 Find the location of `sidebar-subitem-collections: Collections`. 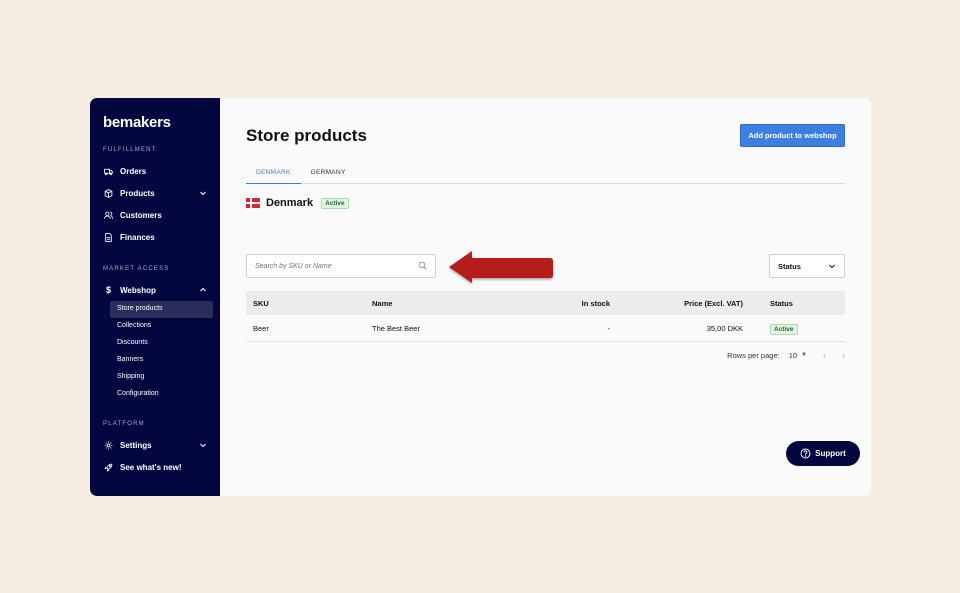

sidebar-subitem-collections: Collections is located at coordinates (161, 326).